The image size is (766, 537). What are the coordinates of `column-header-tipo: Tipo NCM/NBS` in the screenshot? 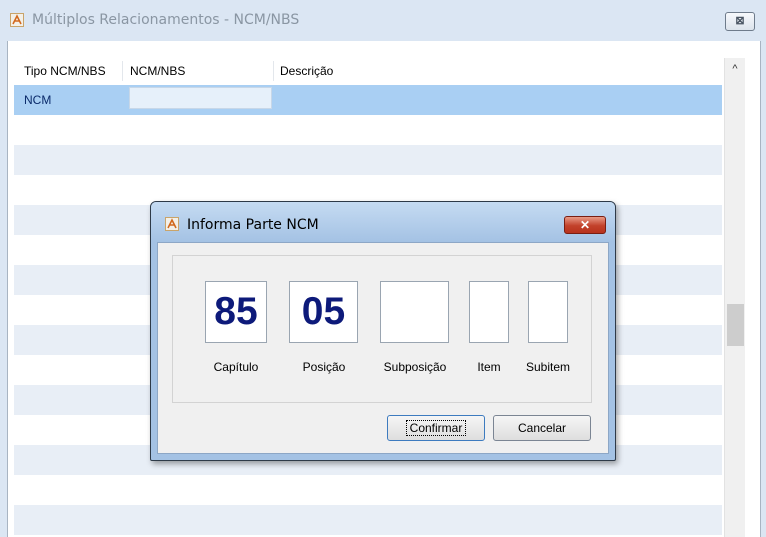 It's located at (65, 71).